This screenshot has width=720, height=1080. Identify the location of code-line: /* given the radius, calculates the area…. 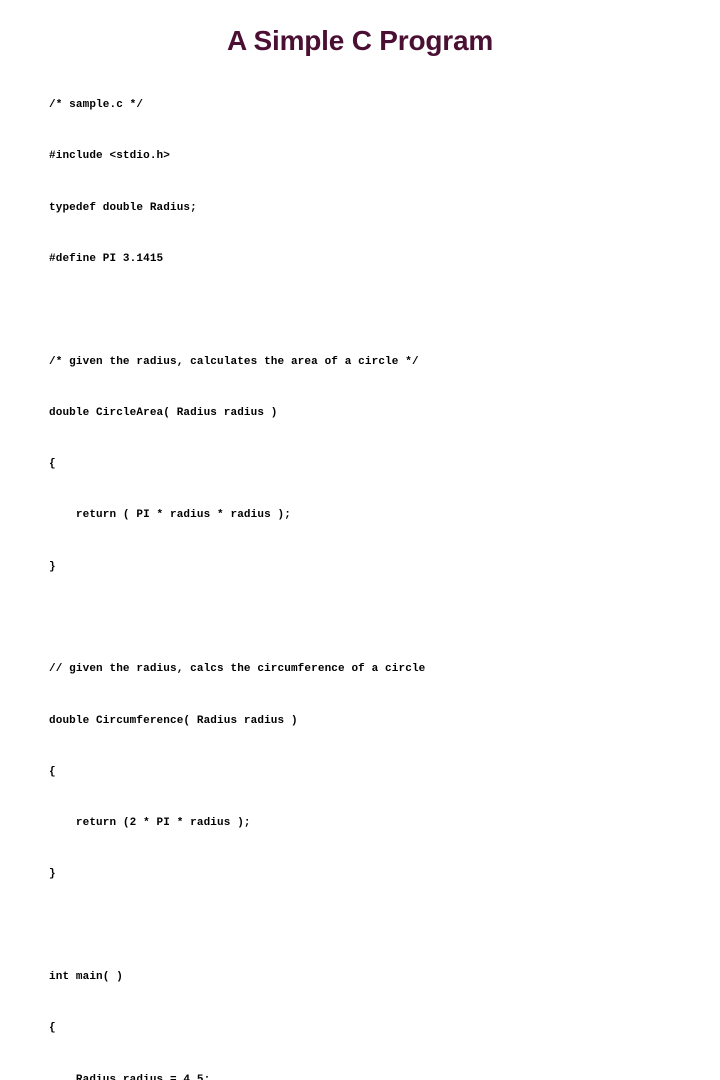
(234, 361).